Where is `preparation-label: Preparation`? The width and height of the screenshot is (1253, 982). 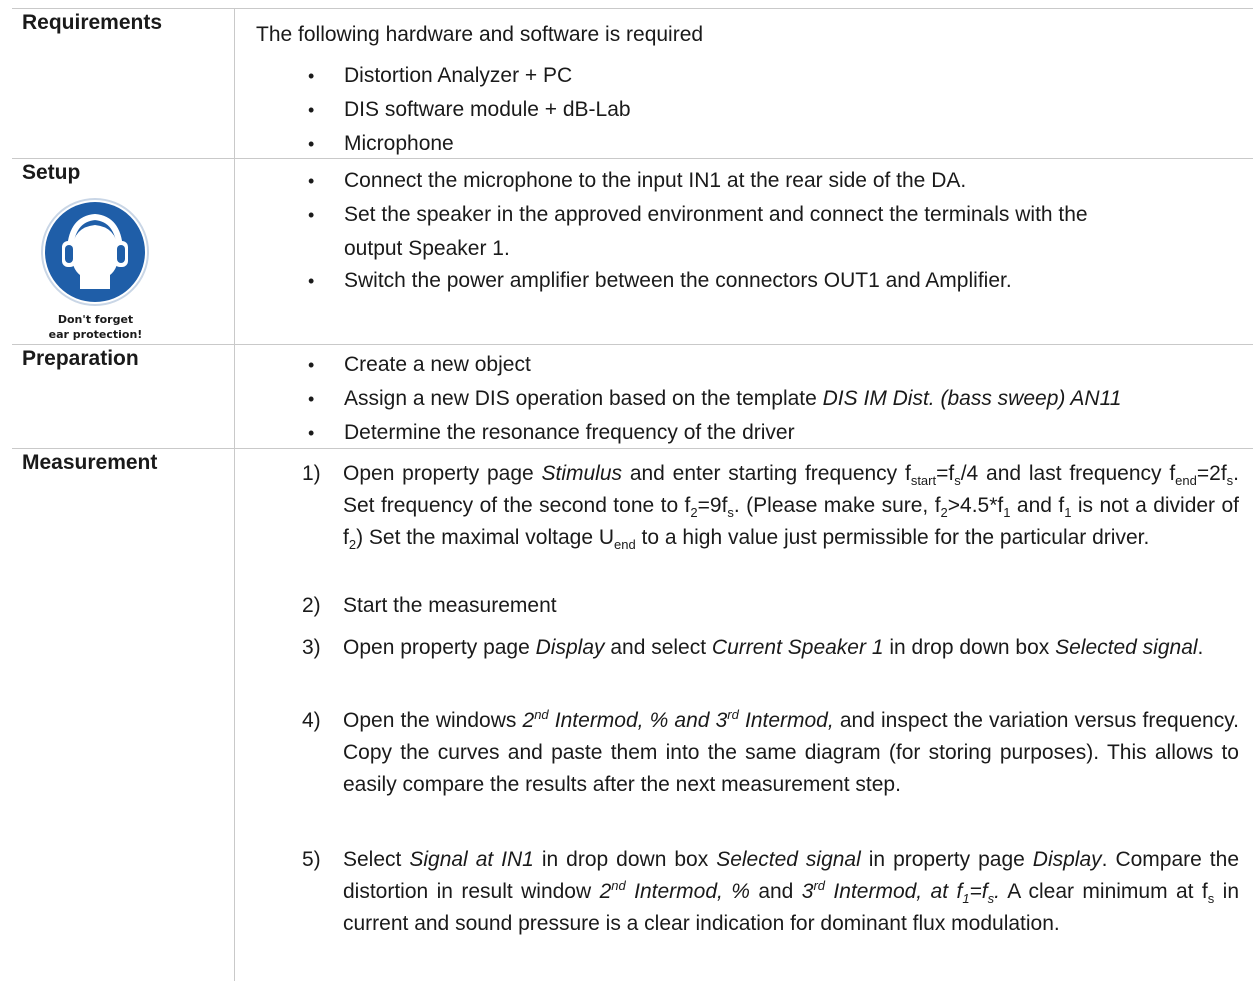
preparation-label: Preparation is located at coordinates (80, 358).